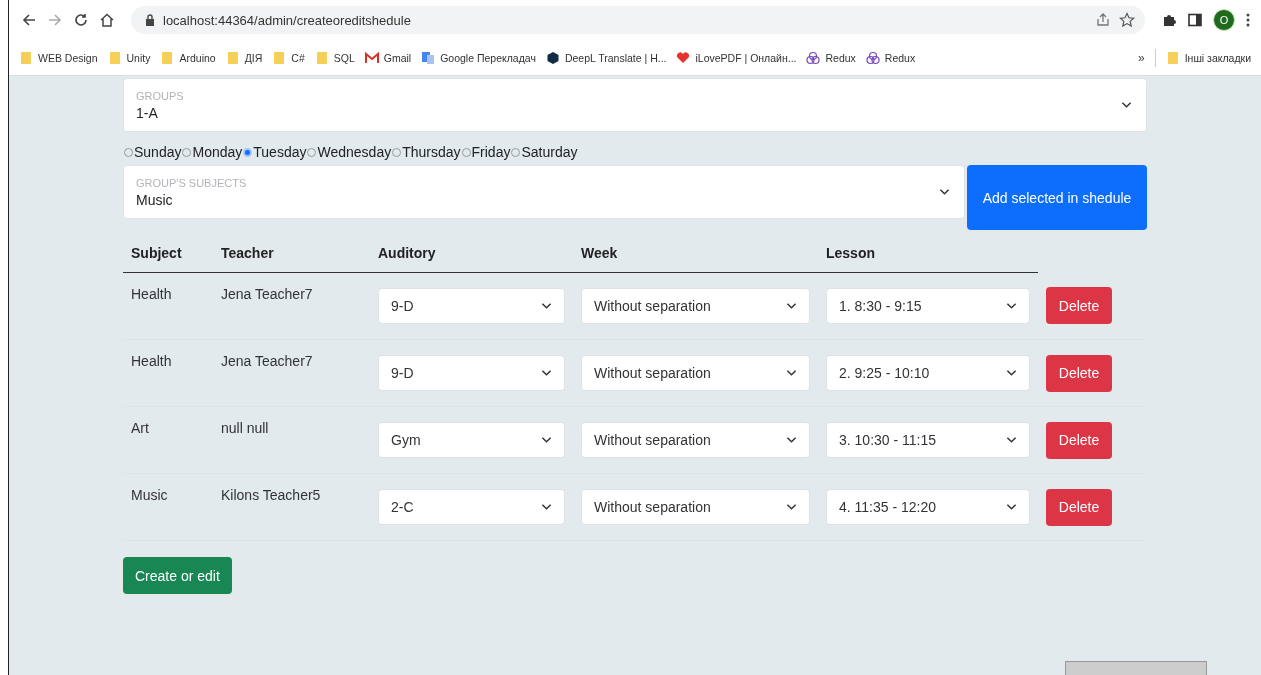  What do you see at coordinates (850, 253) in the screenshot?
I see `column-header: Lesson` at bounding box center [850, 253].